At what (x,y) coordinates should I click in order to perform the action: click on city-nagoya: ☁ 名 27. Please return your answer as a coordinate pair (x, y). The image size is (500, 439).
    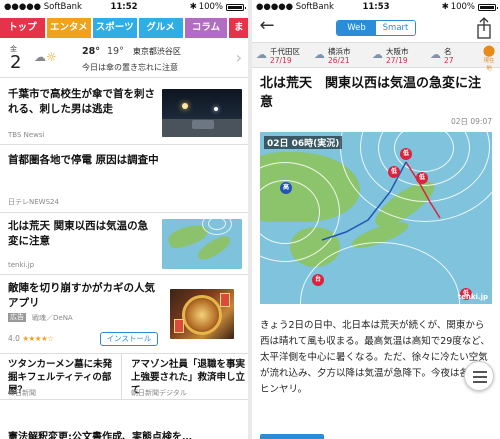
    Looking at the image, I should click on (453, 56).